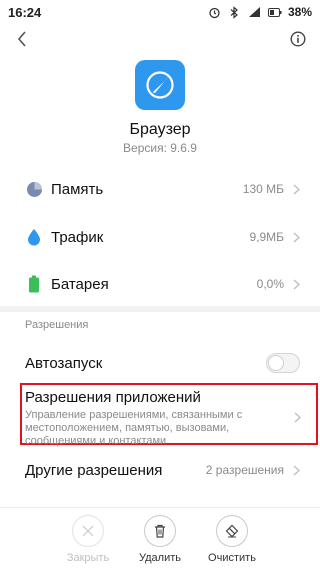 The height and width of the screenshot is (570, 320). What do you see at coordinates (215, 12) in the screenshot?
I see `alarm-icon` at bounding box center [215, 12].